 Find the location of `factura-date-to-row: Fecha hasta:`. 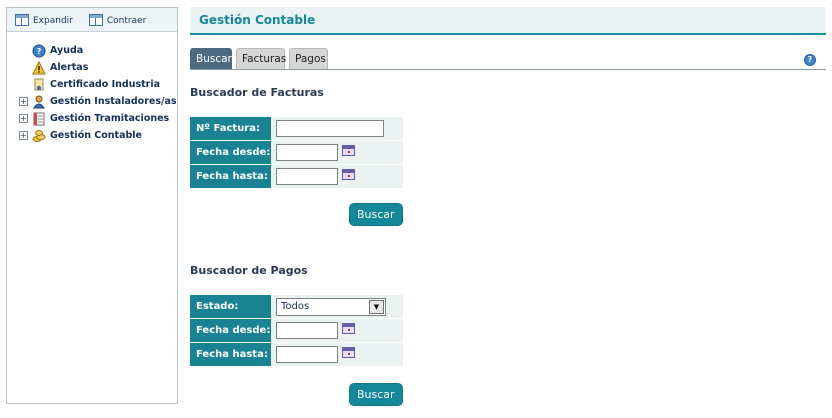

factura-date-to-row: Fecha hasta: is located at coordinates (296, 176).